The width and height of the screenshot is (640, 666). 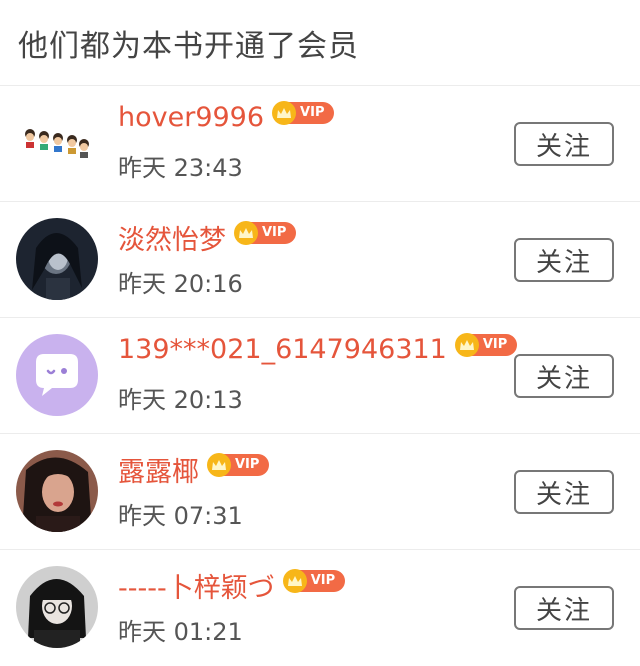 What do you see at coordinates (180, 400) in the screenshot?
I see `timestamp: 昨天 20:13` at bounding box center [180, 400].